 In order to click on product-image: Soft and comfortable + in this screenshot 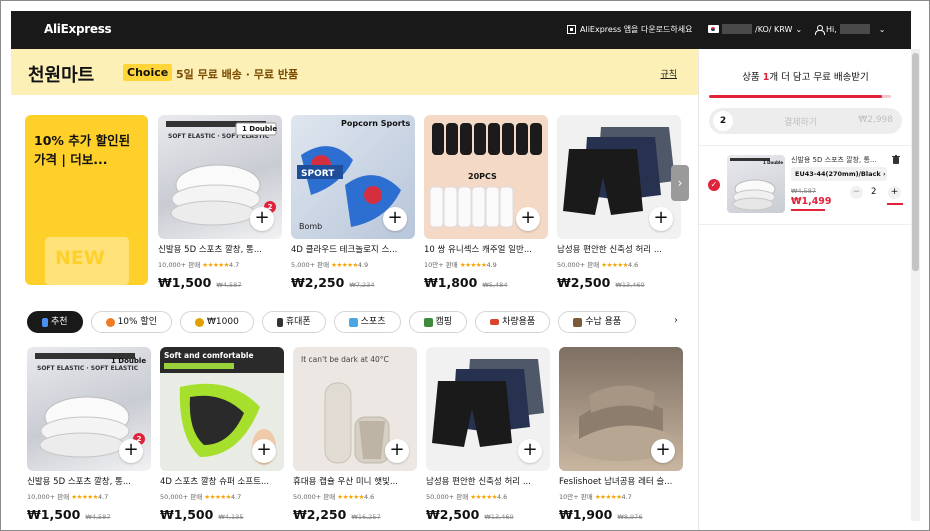, I will do `click(222, 409)`.